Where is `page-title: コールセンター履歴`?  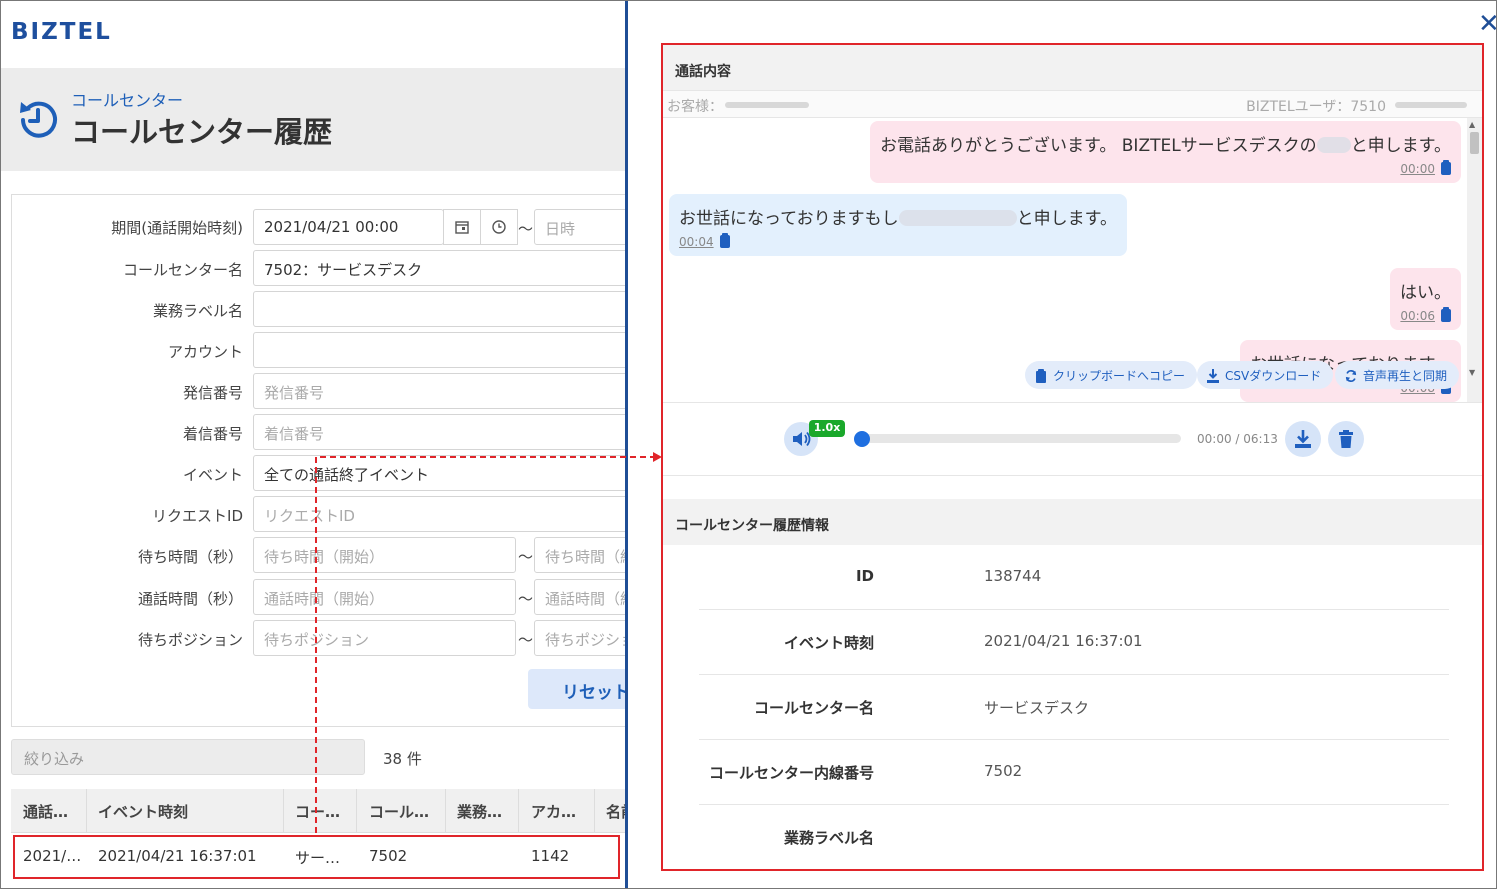
page-title: コールセンター履歴 is located at coordinates (202, 132).